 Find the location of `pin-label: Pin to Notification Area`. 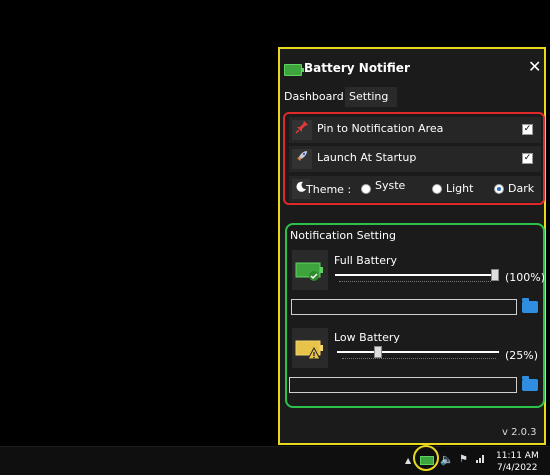

pin-label: Pin to Notification Area is located at coordinates (380, 128).